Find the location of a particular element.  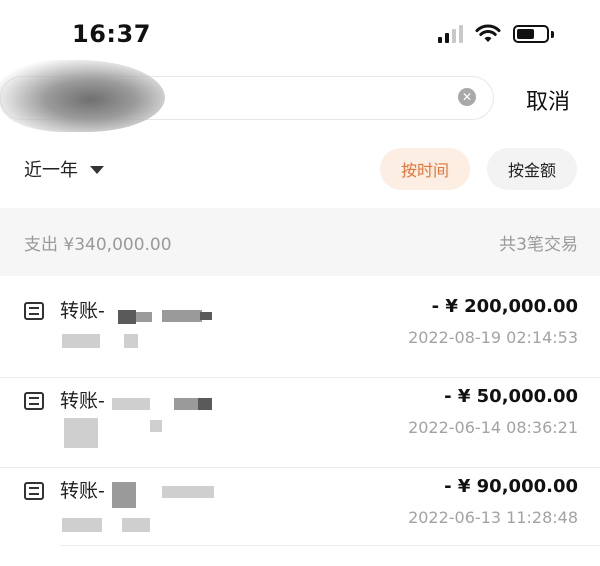

sort-by-amount-button: 按金额 is located at coordinates (532, 169).